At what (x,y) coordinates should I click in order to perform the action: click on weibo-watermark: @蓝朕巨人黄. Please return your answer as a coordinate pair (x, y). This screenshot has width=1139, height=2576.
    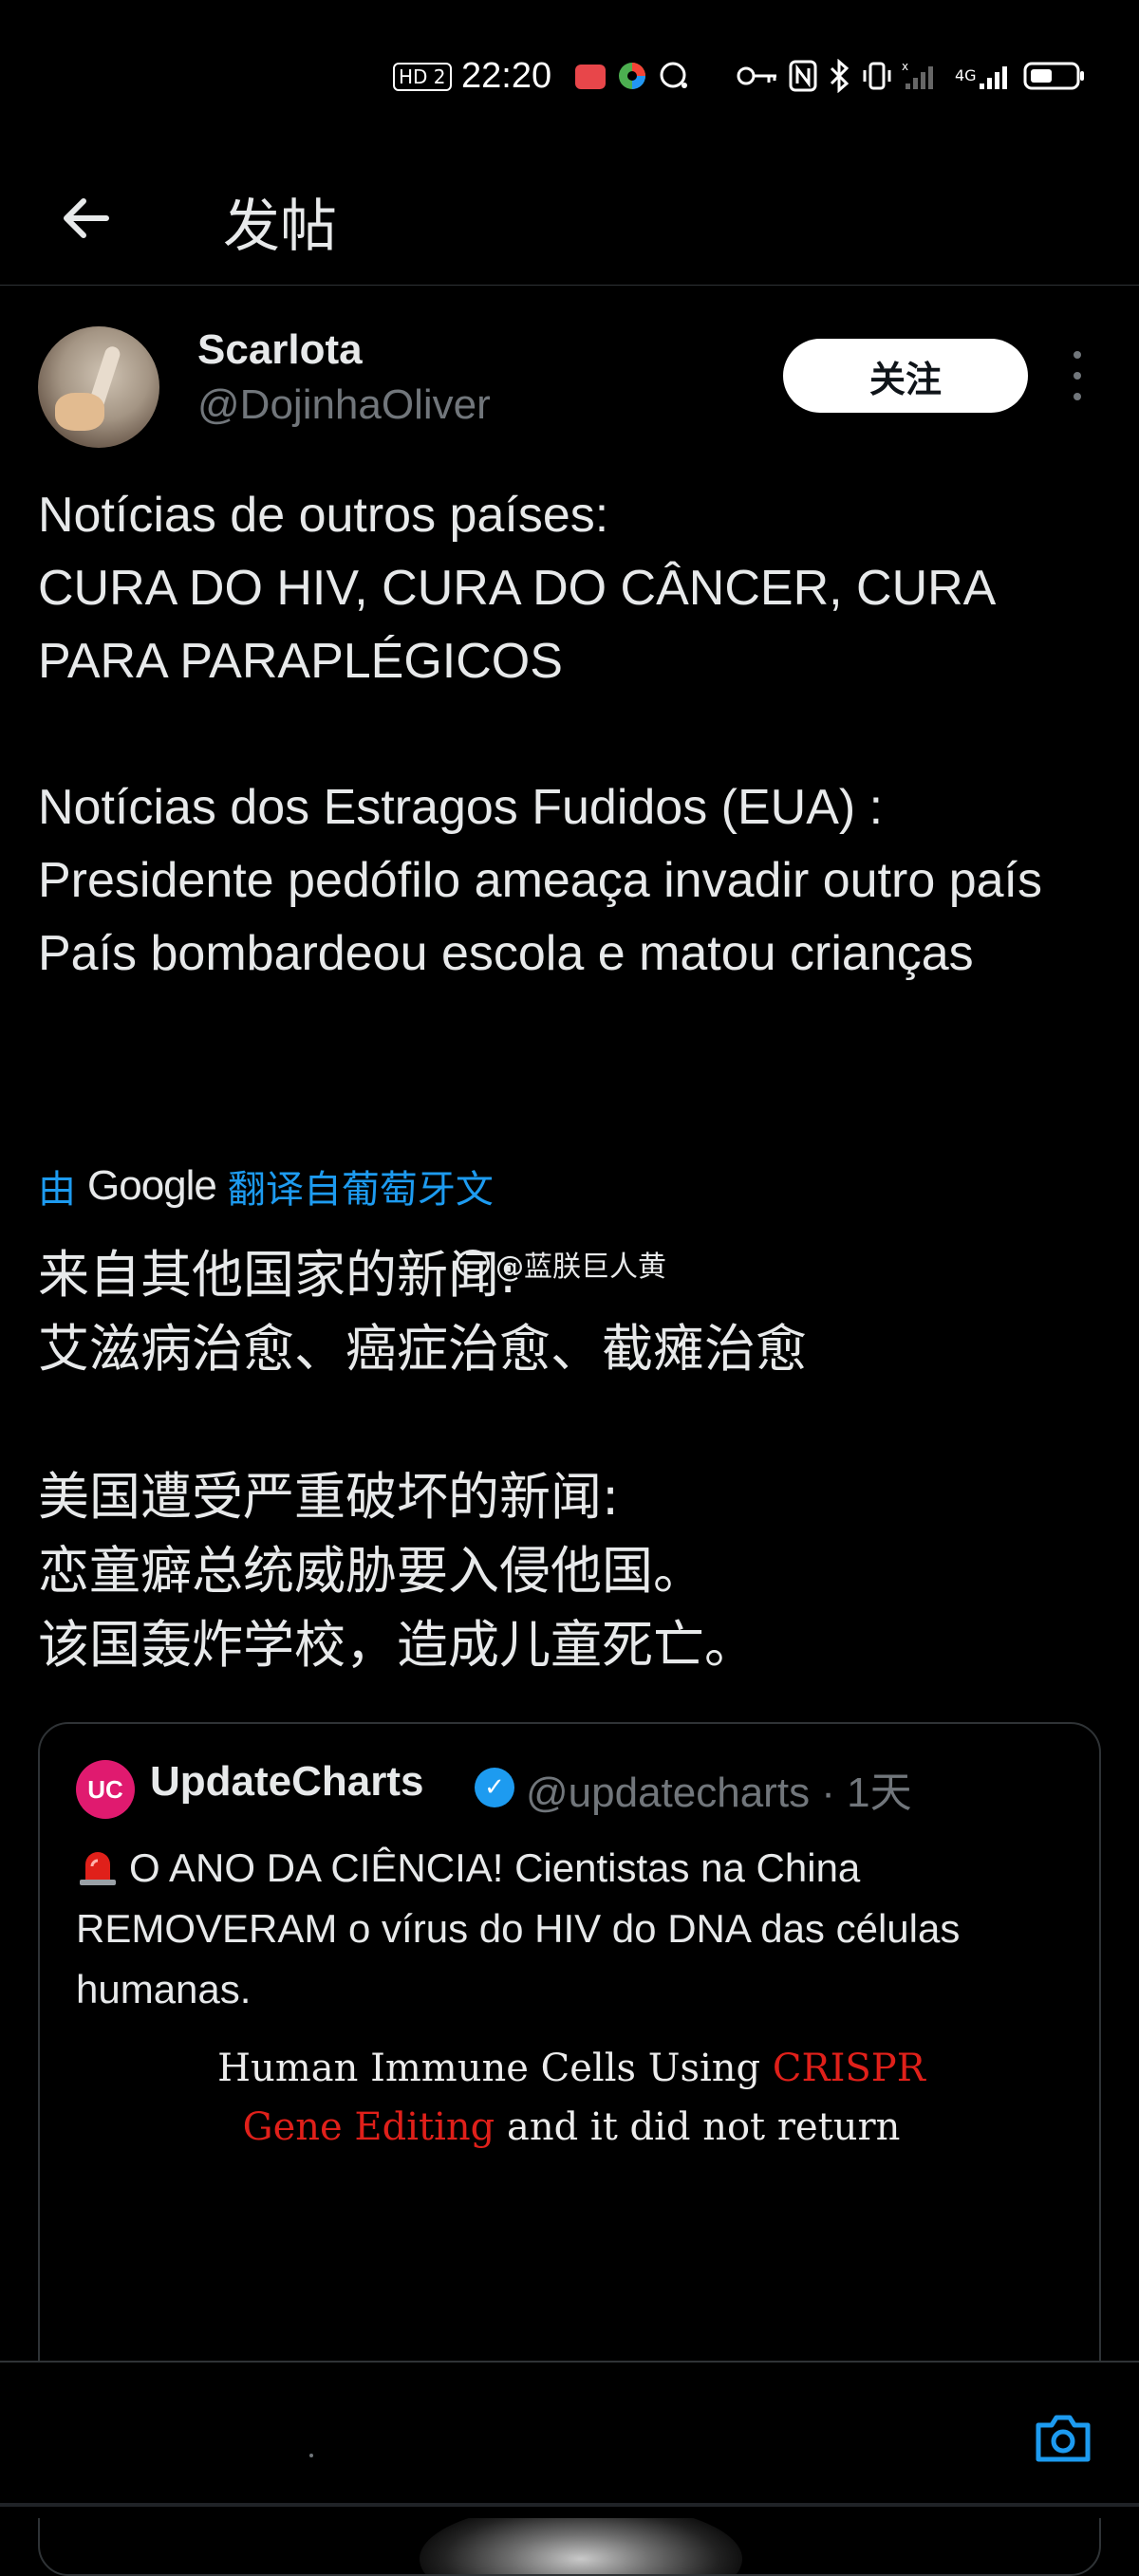
    Looking at the image, I should click on (561, 1264).